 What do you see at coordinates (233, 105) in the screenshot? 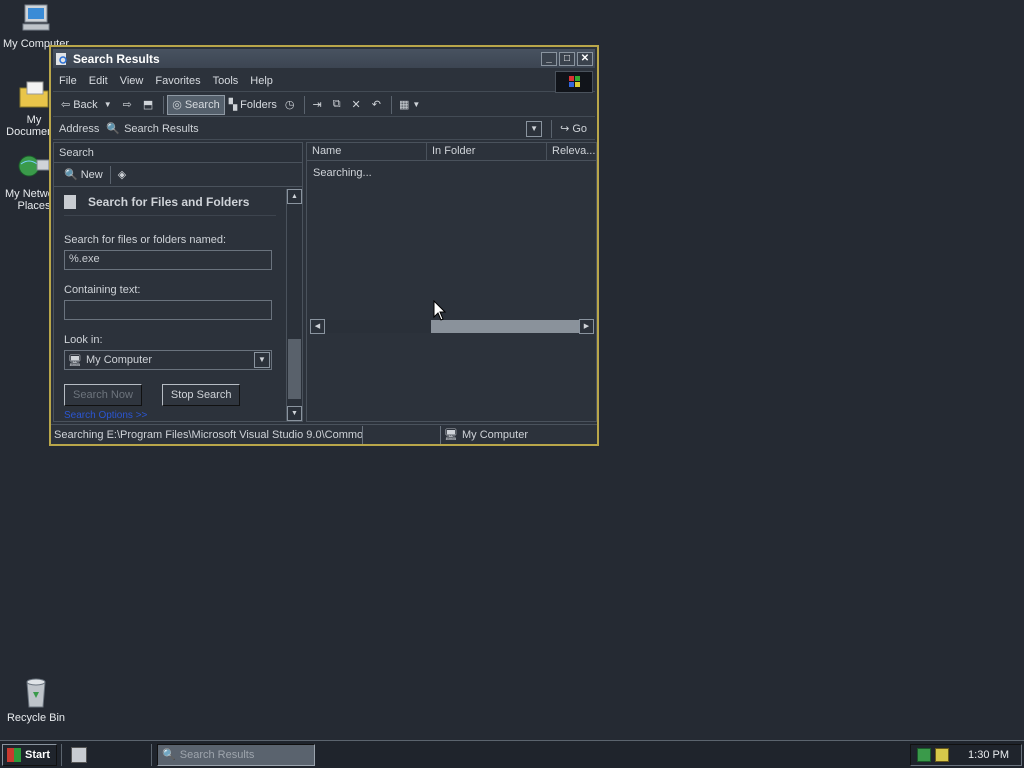
I see `folders-icon: ▚` at bounding box center [233, 105].